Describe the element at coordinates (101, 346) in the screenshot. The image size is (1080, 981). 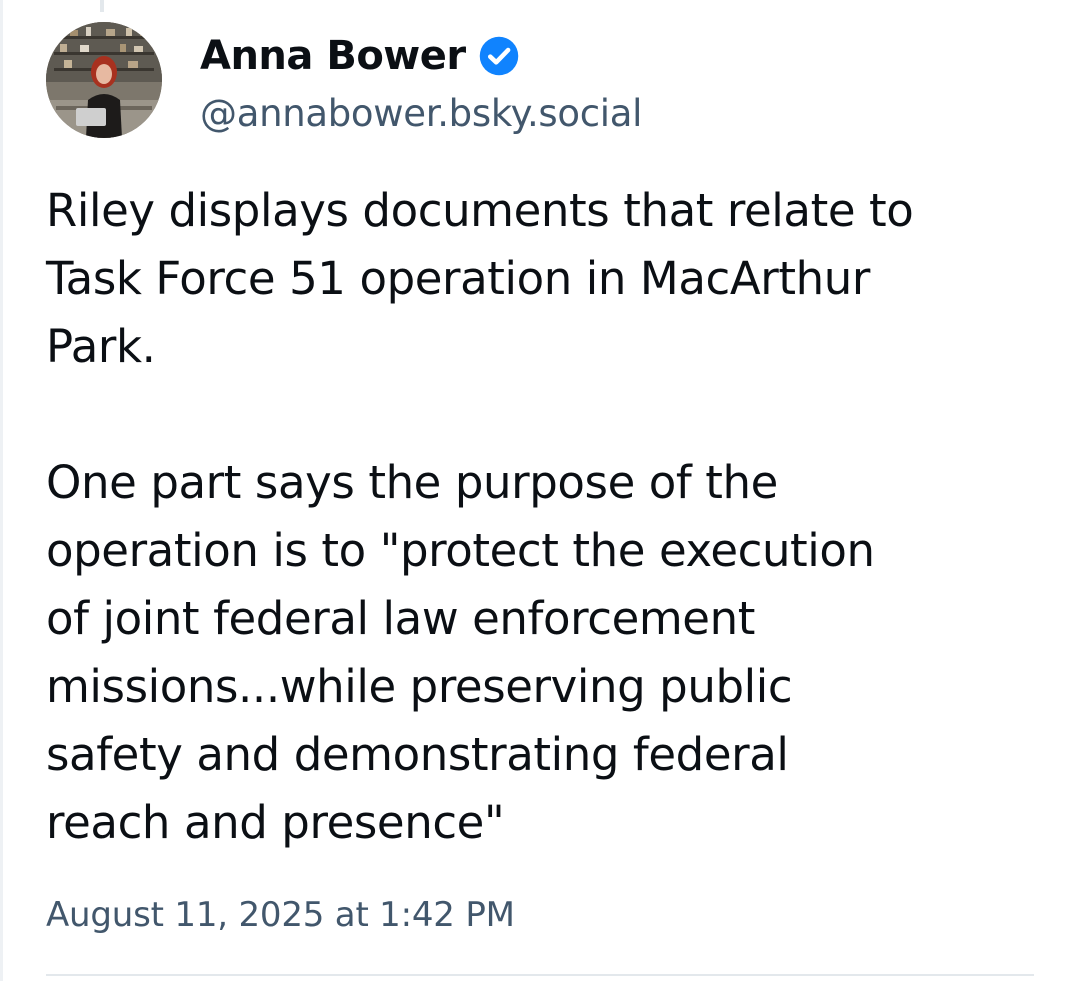
I see `post-text-line: Park.` at that location.